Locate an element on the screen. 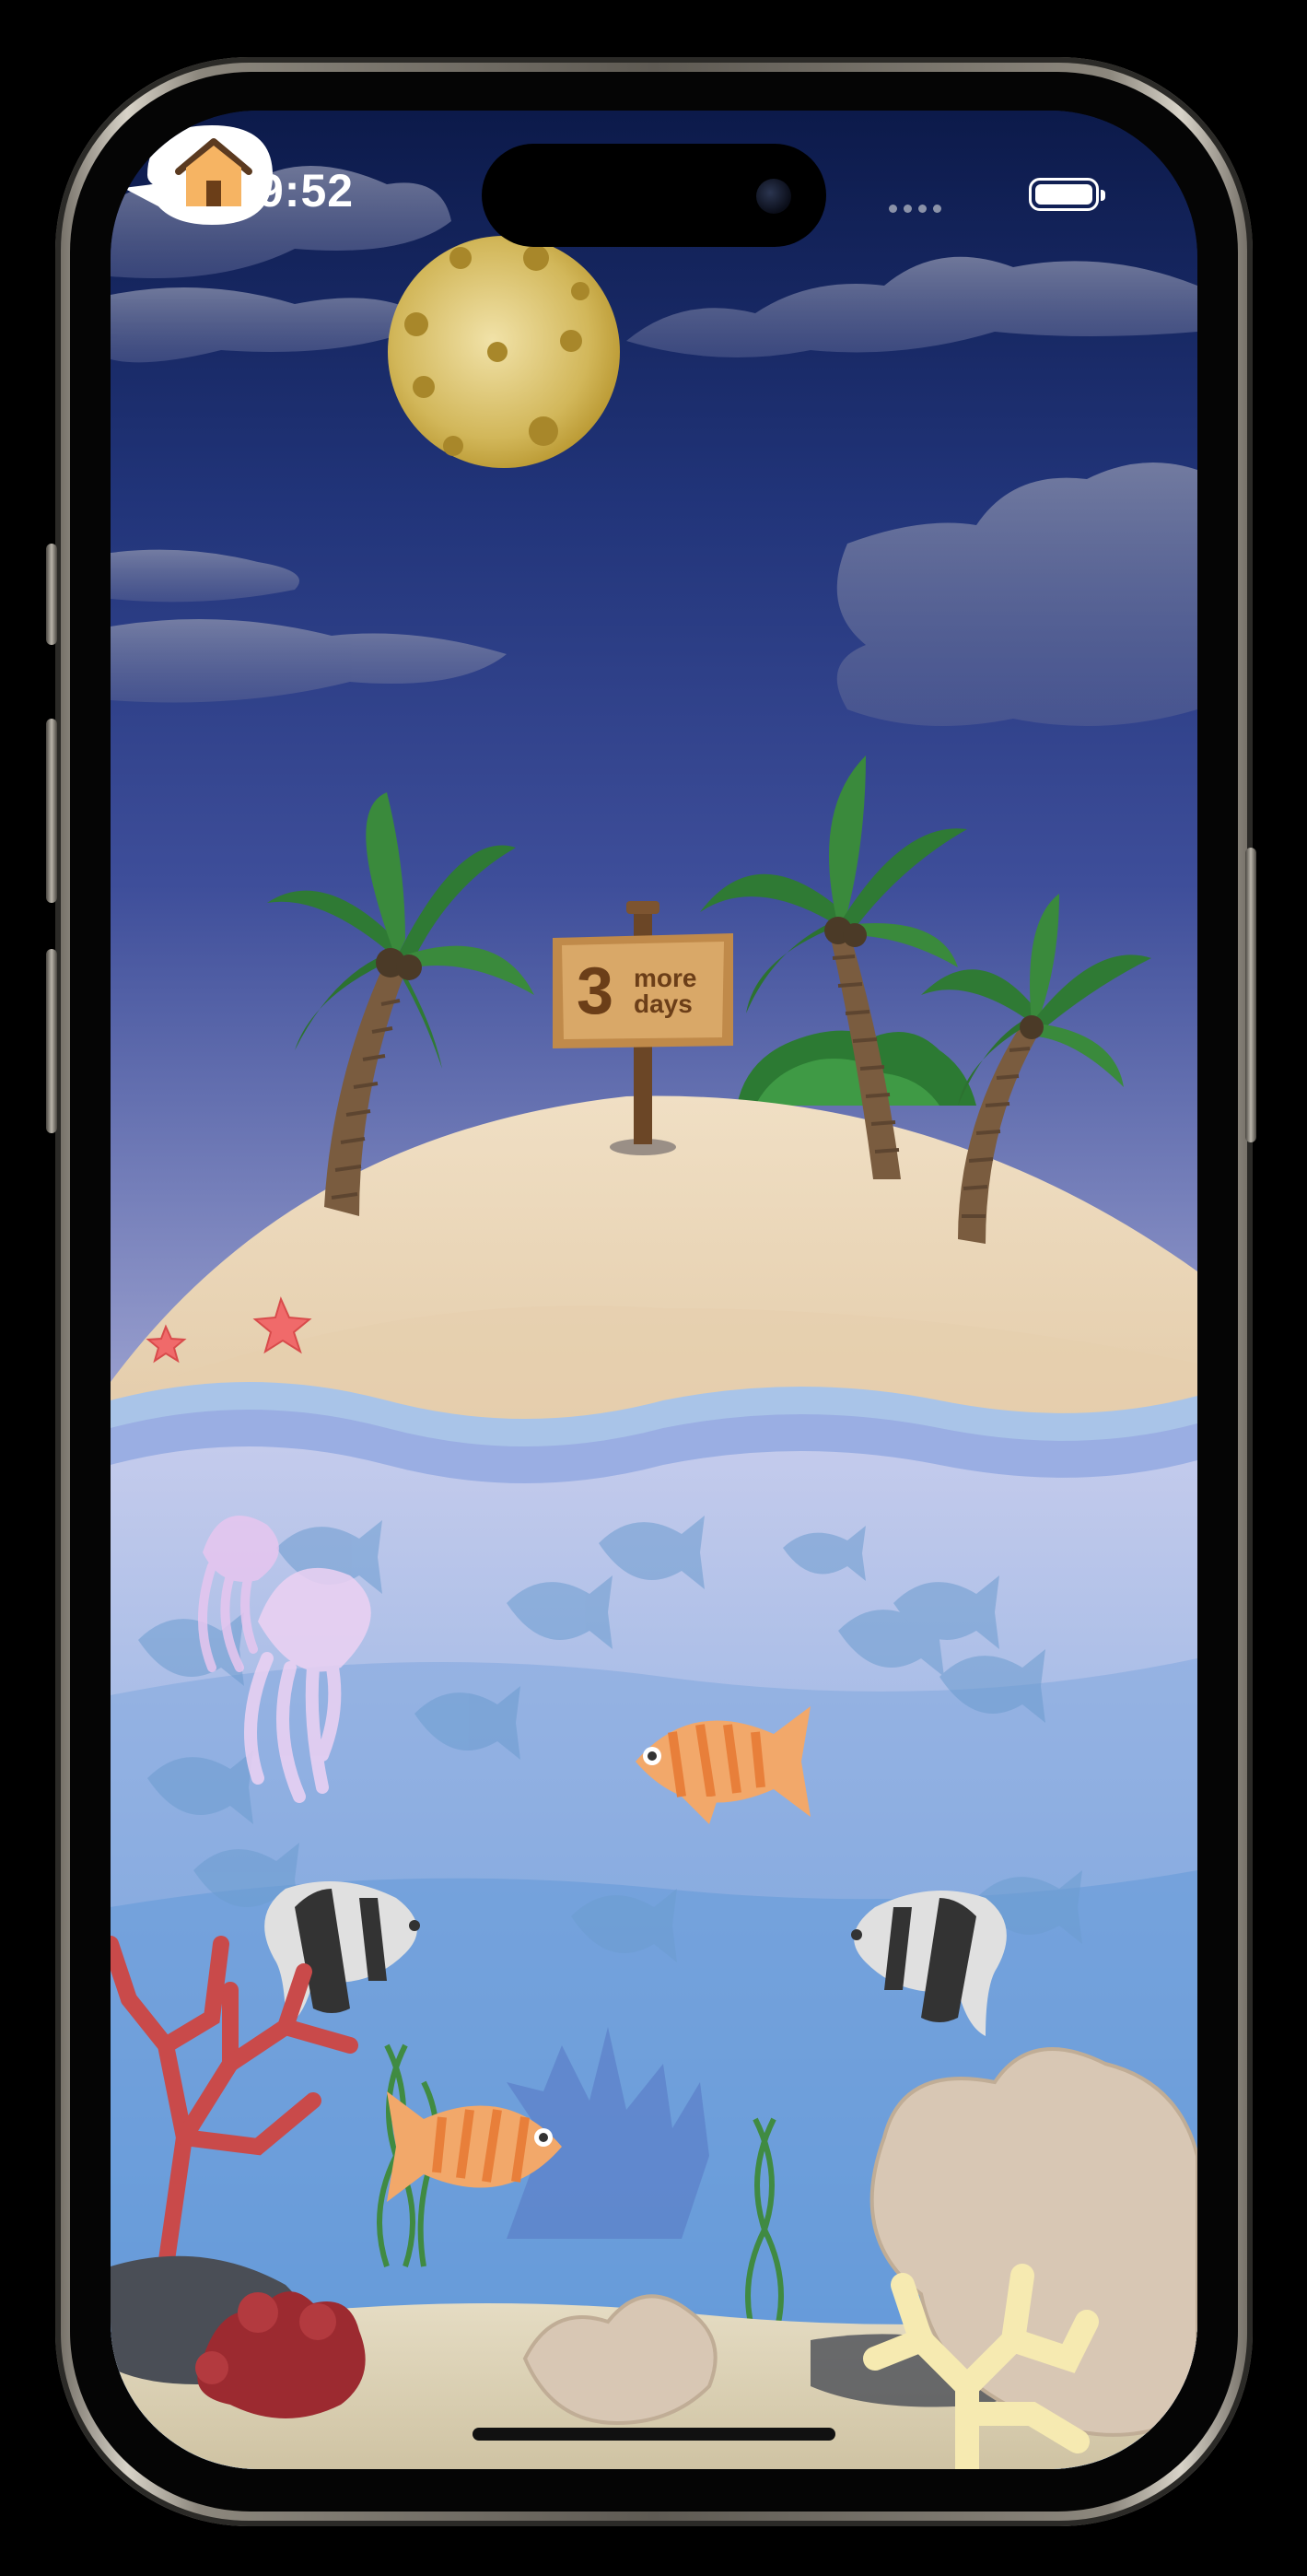 This screenshot has height=2576, width=1307. camera-icon is located at coordinates (774, 196).